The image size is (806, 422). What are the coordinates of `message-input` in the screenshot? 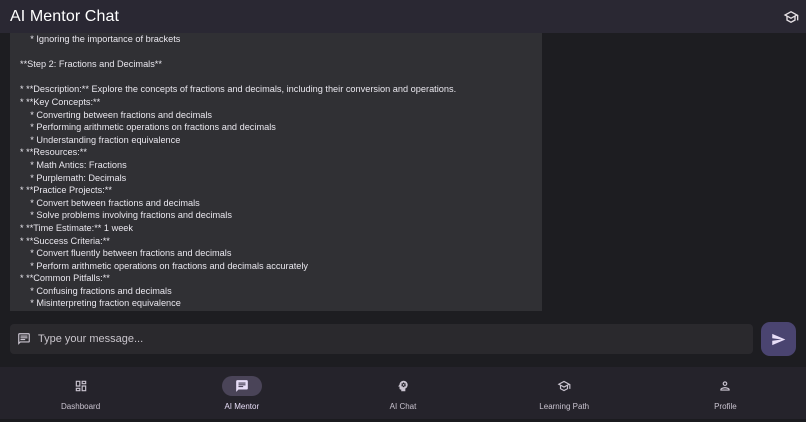 It's located at (378, 339).